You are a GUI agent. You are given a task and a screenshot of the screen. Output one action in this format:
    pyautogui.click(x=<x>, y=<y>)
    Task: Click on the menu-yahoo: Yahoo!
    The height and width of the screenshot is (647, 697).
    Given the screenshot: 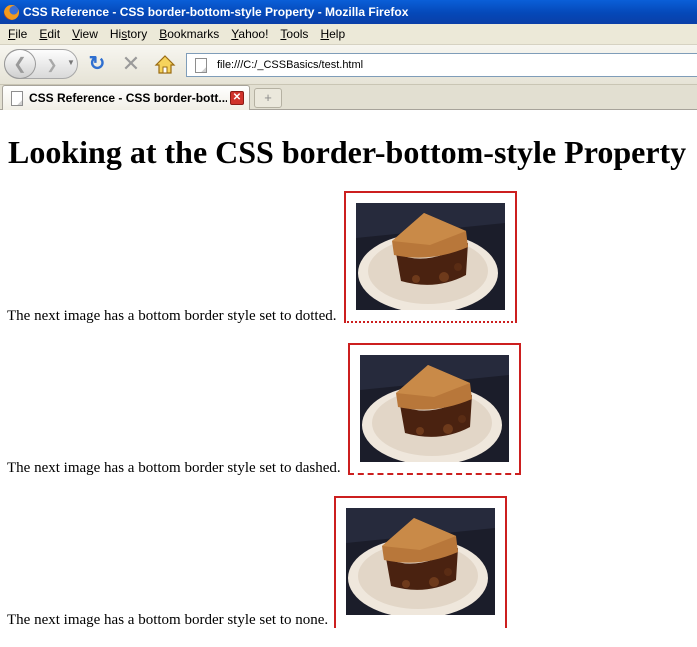 What is the action you would take?
    pyautogui.click(x=249, y=34)
    